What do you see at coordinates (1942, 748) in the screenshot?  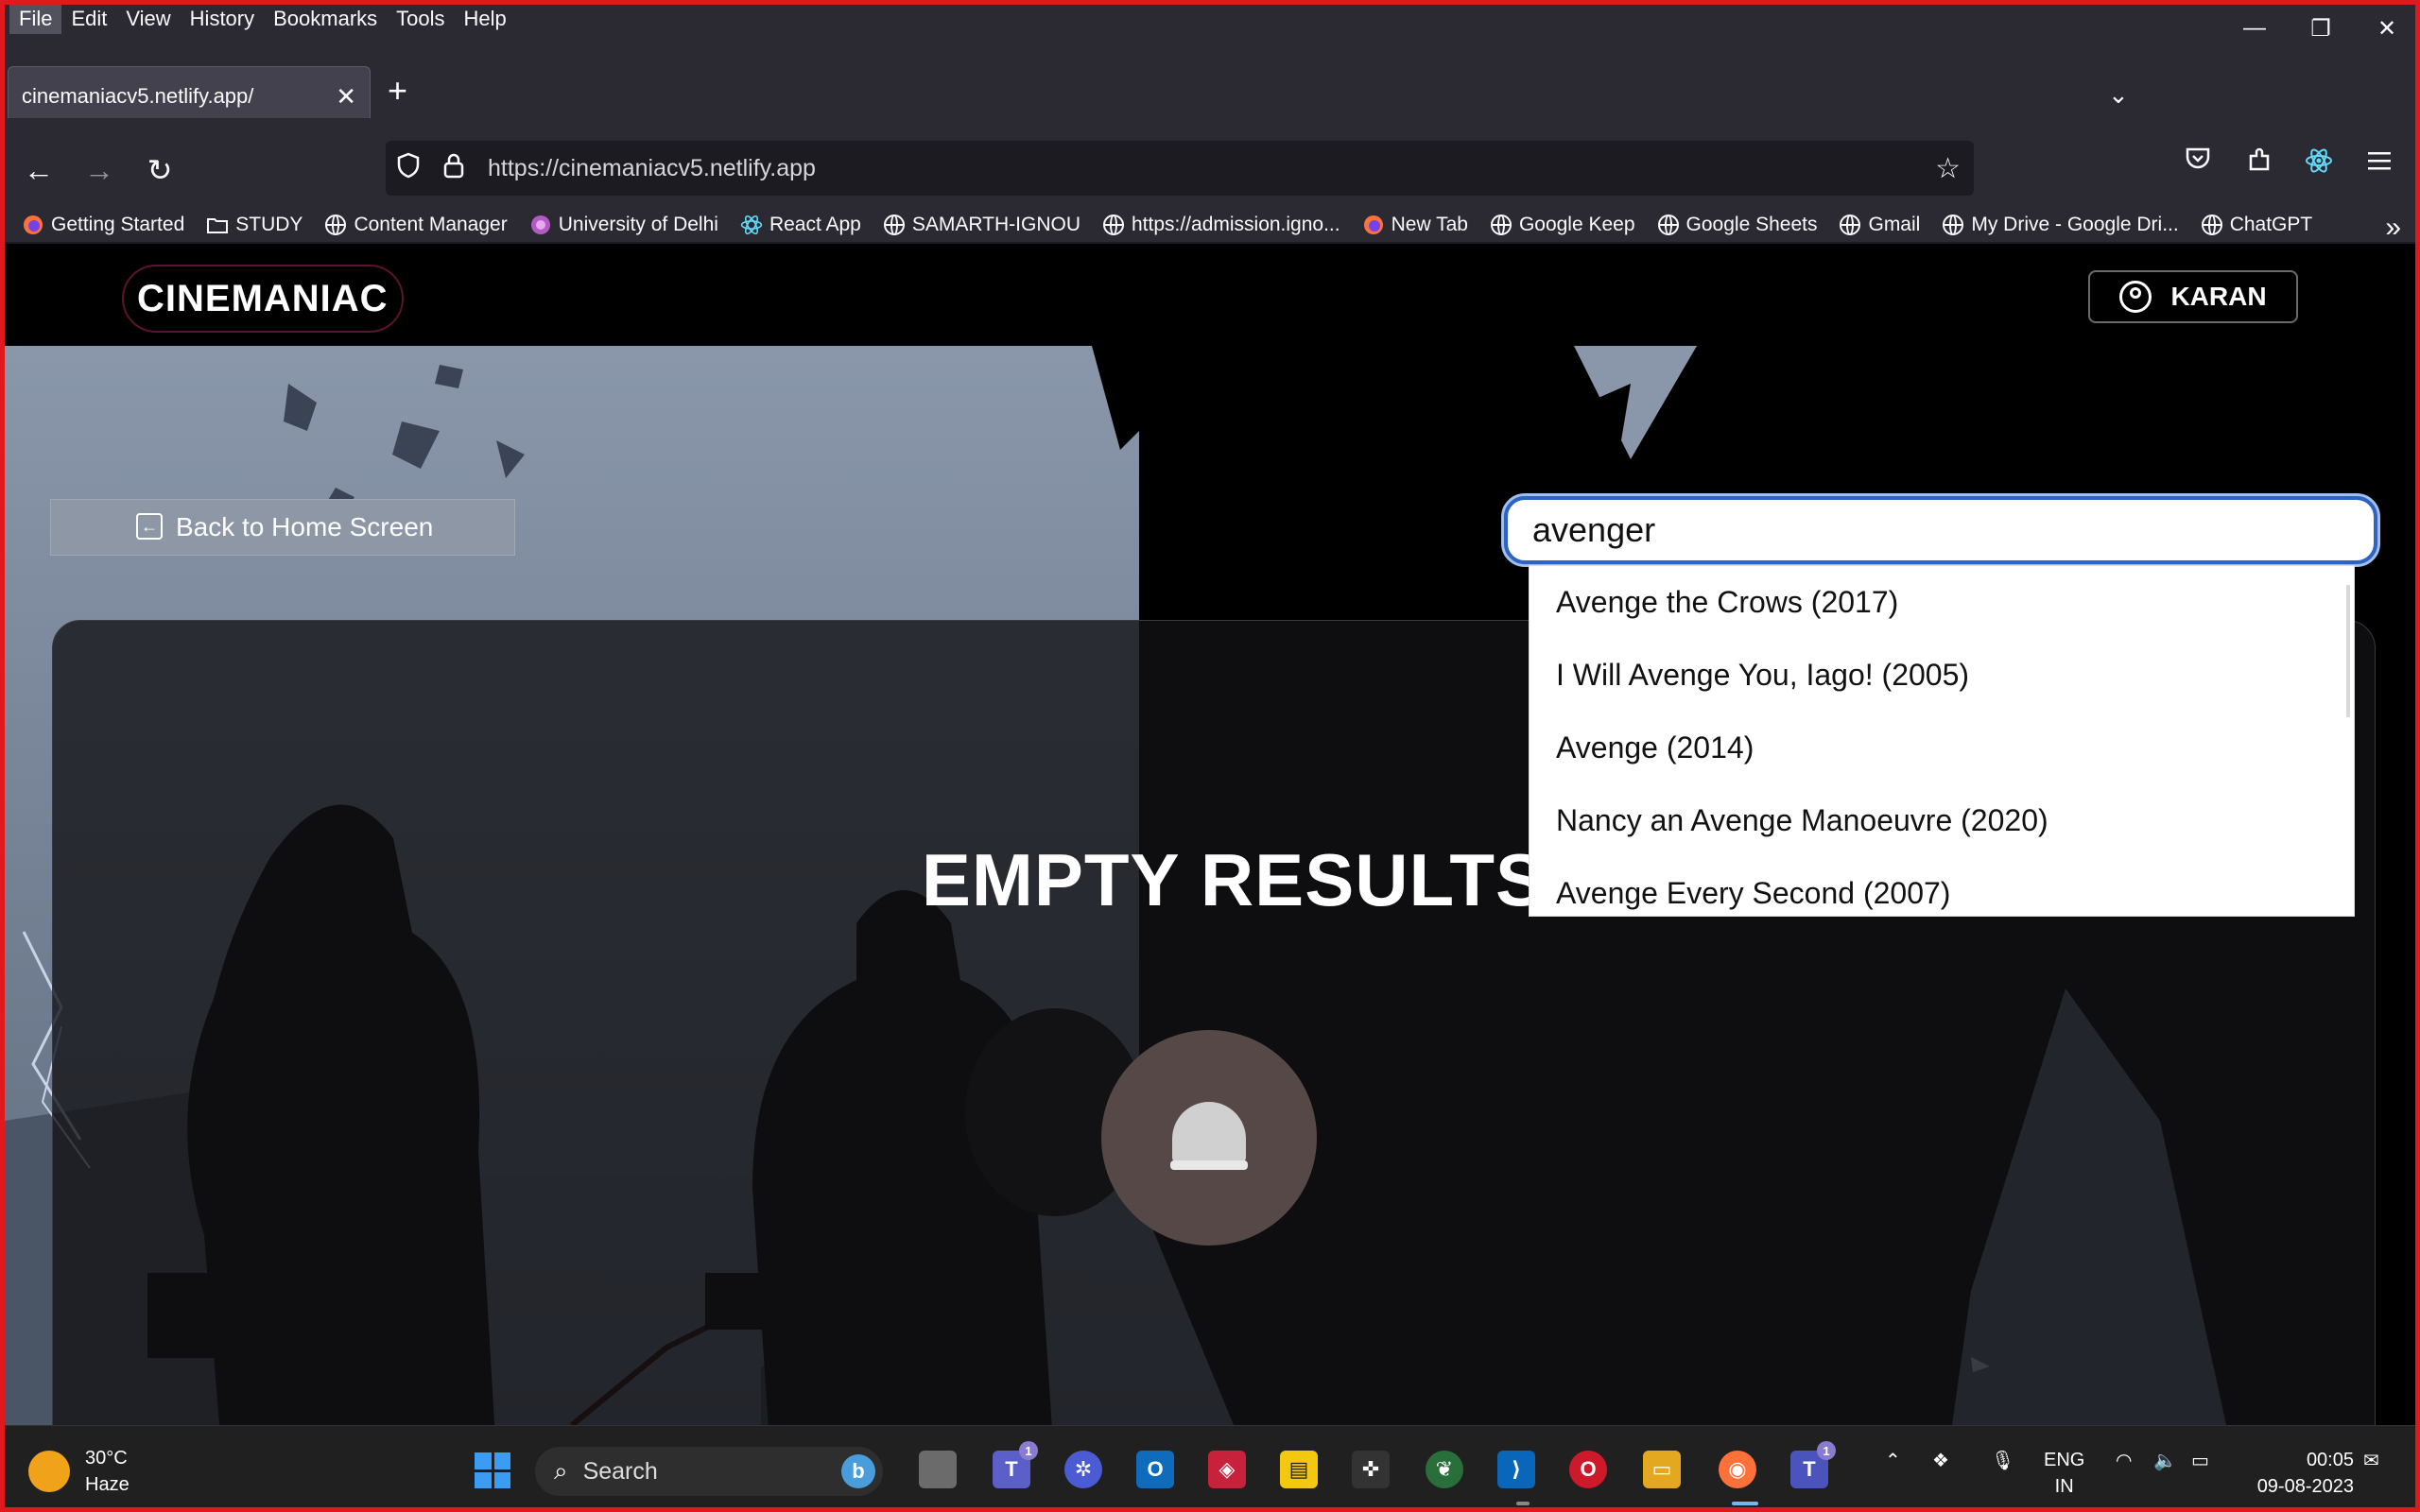 I see `suggestion-item: Avenge (2014)` at bounding box center [1942, 748].